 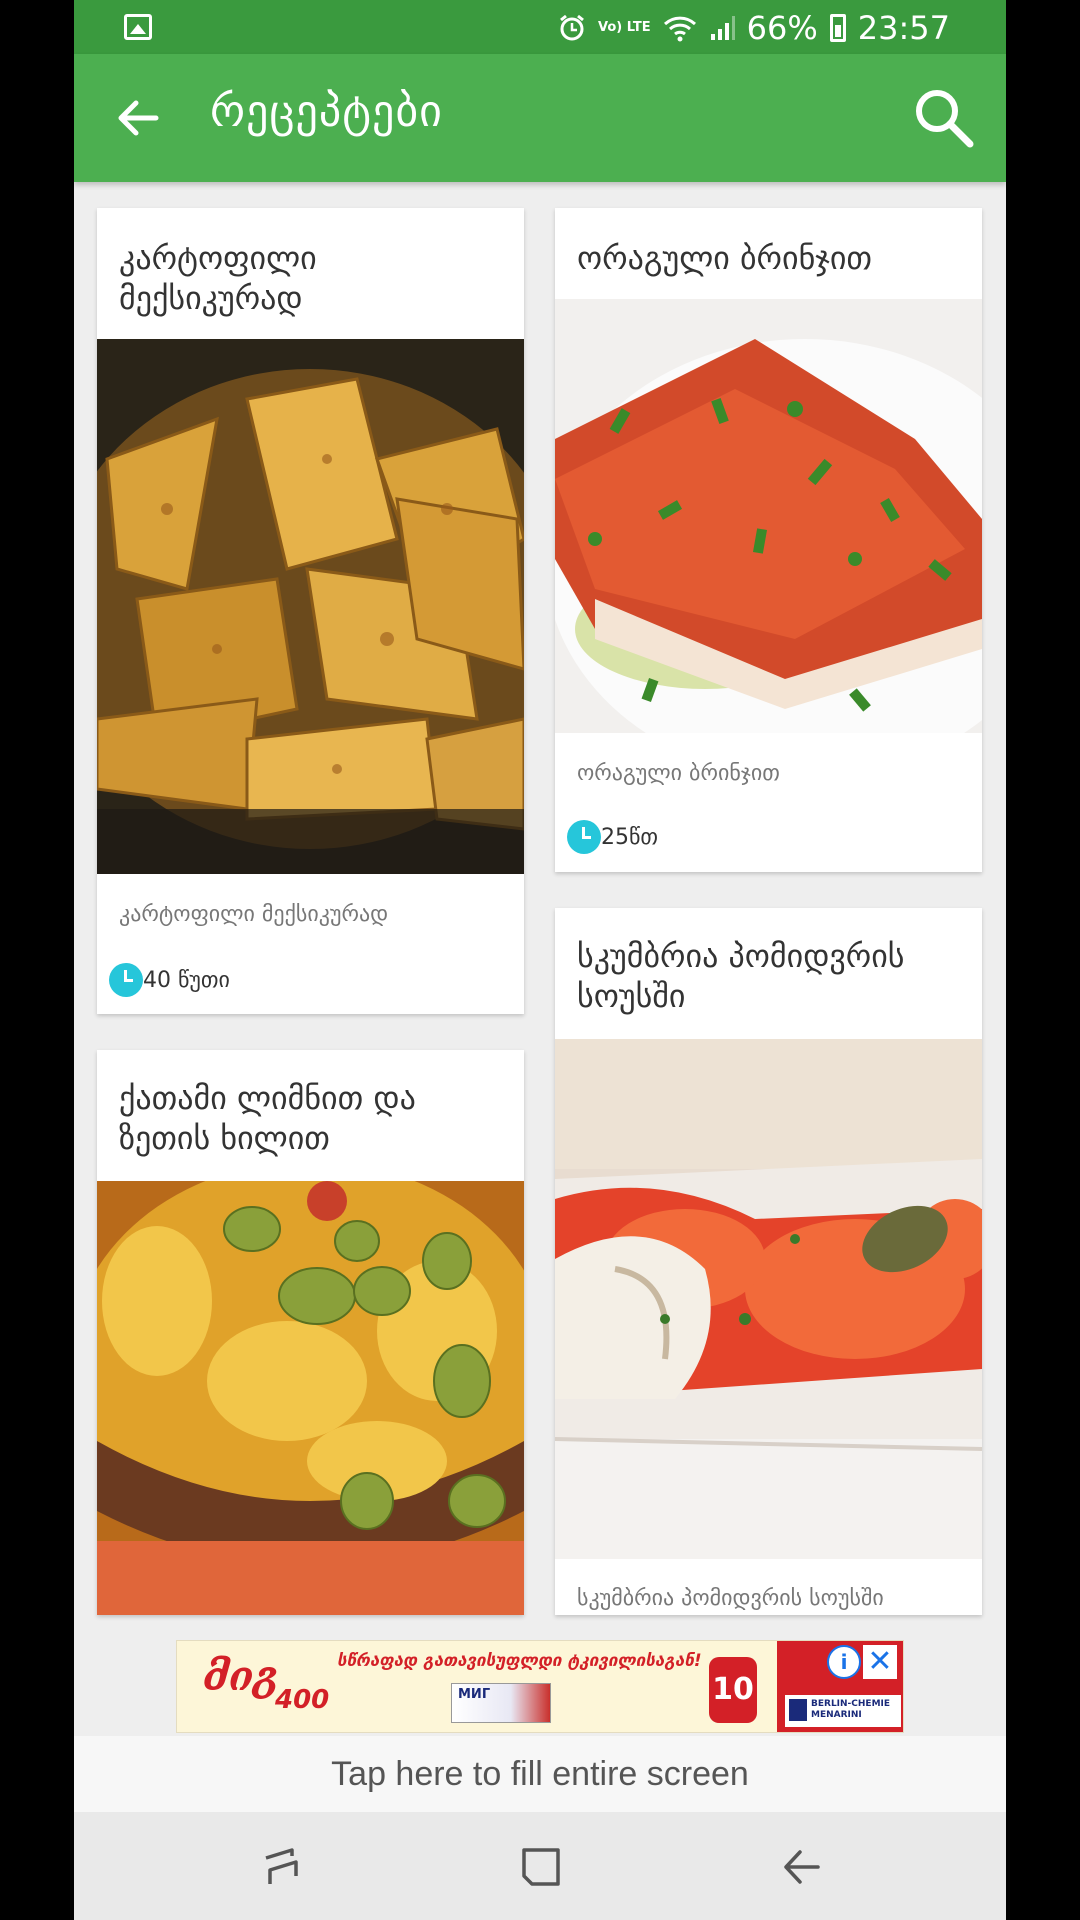 What do you see at coordinates (679, 29) in the screenshot?
I see `wifi-icon` at bounding box center [679, 29].